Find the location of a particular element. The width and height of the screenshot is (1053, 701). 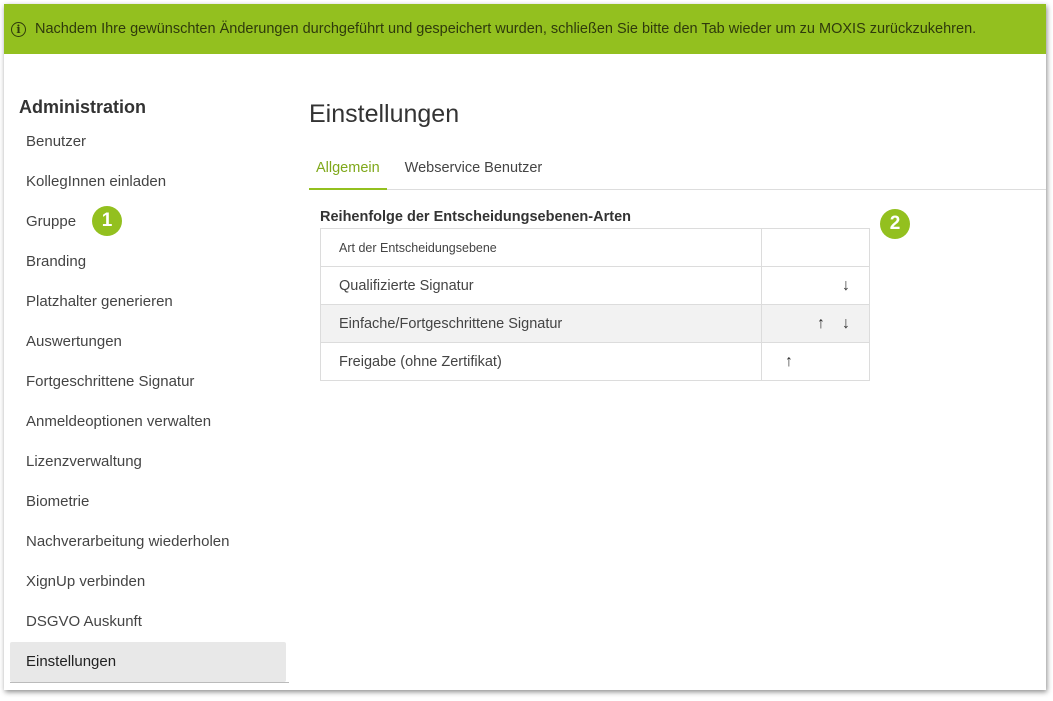

table-row: Einfache/Fortgeschrittene Signatur ↑ ↓ is located at coordinates (595, 323).